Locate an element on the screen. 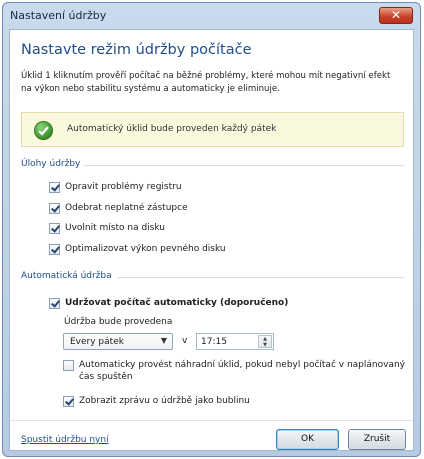 This screenshot has height=459, width=424. footer-divider is located at coordinates (211, 420).